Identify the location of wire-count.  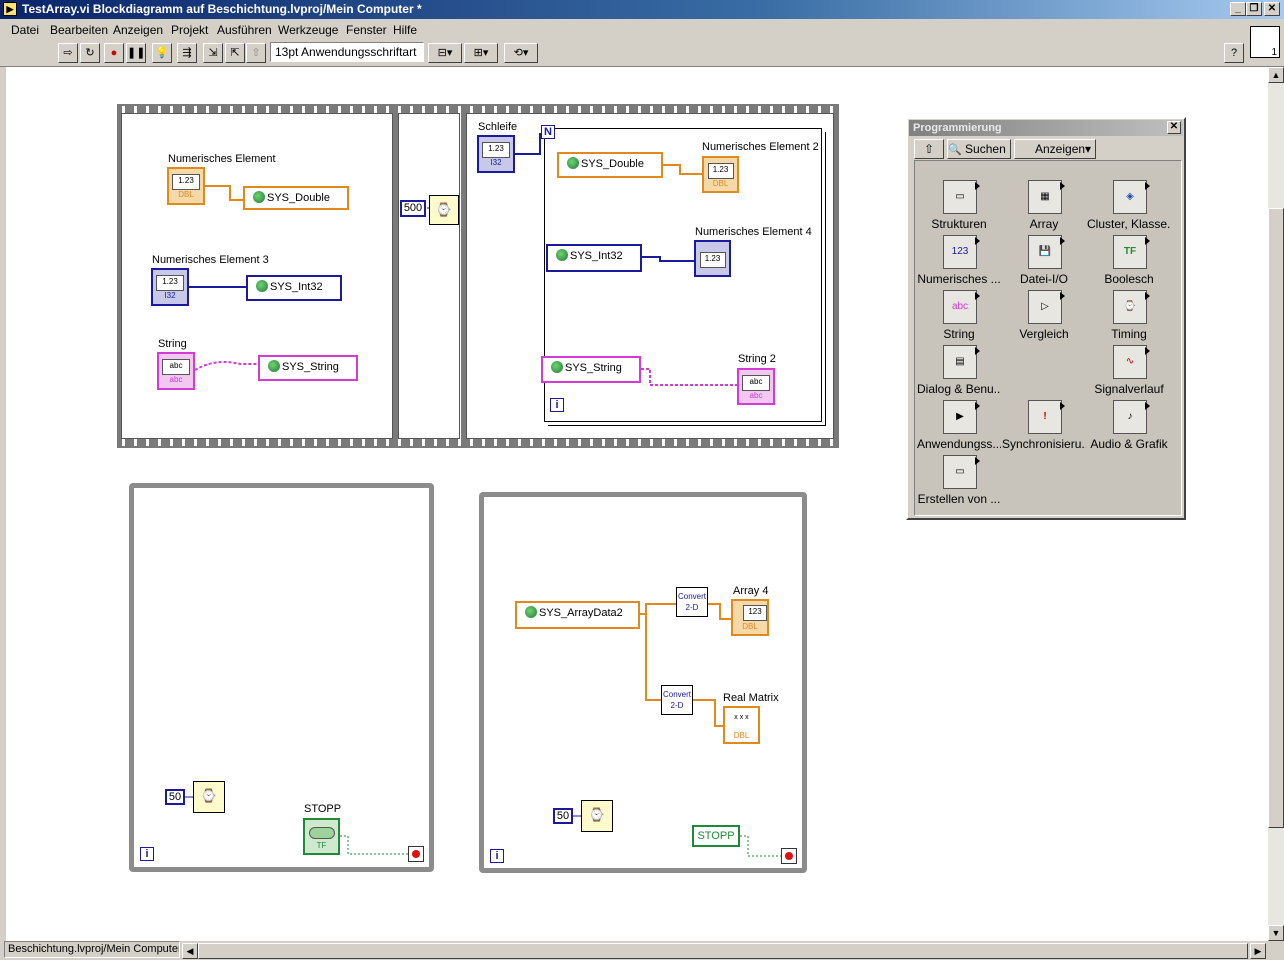
(528, 144).